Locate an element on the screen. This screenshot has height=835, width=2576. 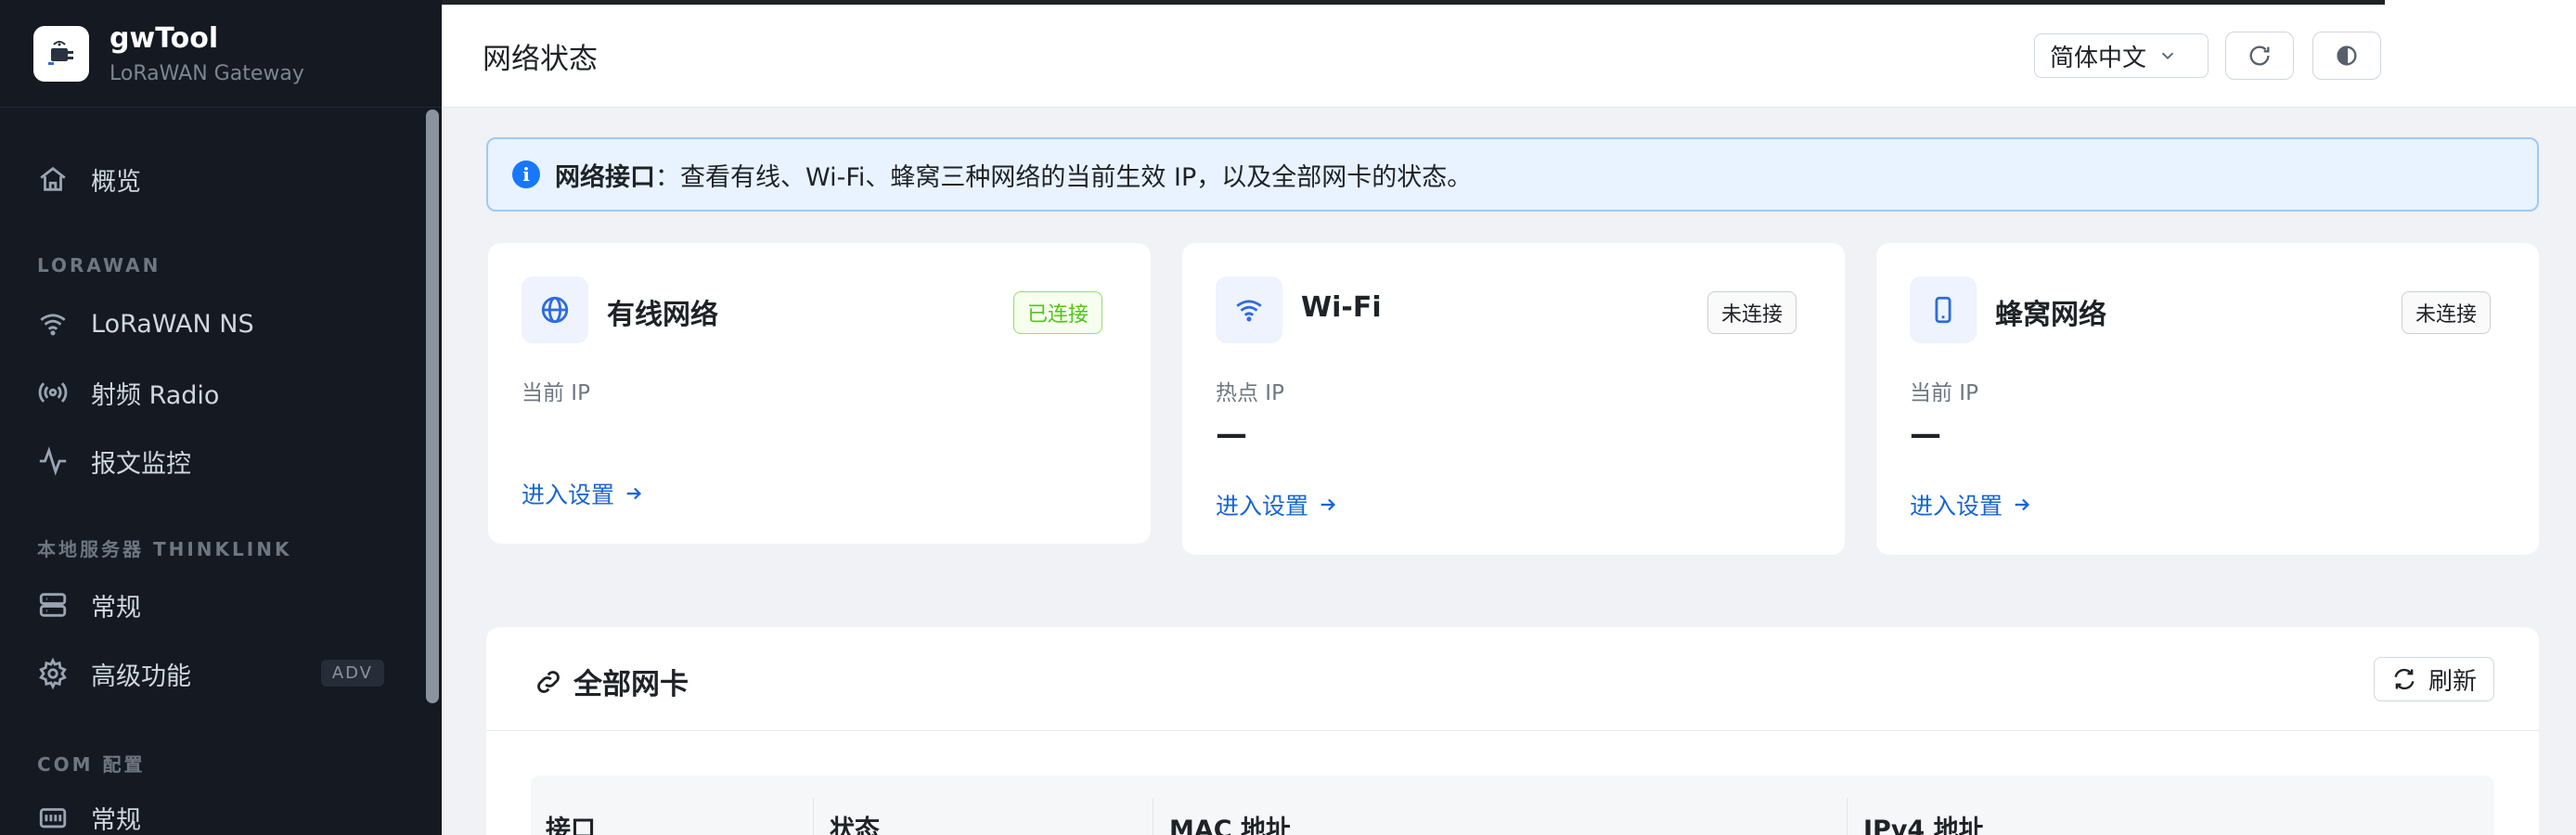
language-select: 简体中文 is located at coordinates (2121, 56).